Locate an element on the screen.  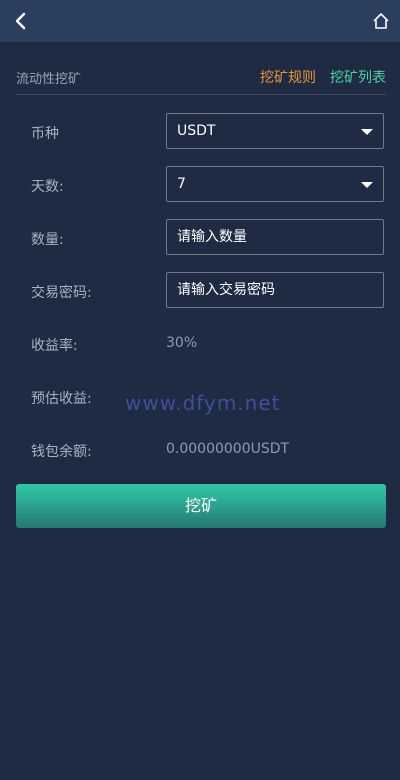
days-selected-value: 7 is located at coordinates (181, 184).